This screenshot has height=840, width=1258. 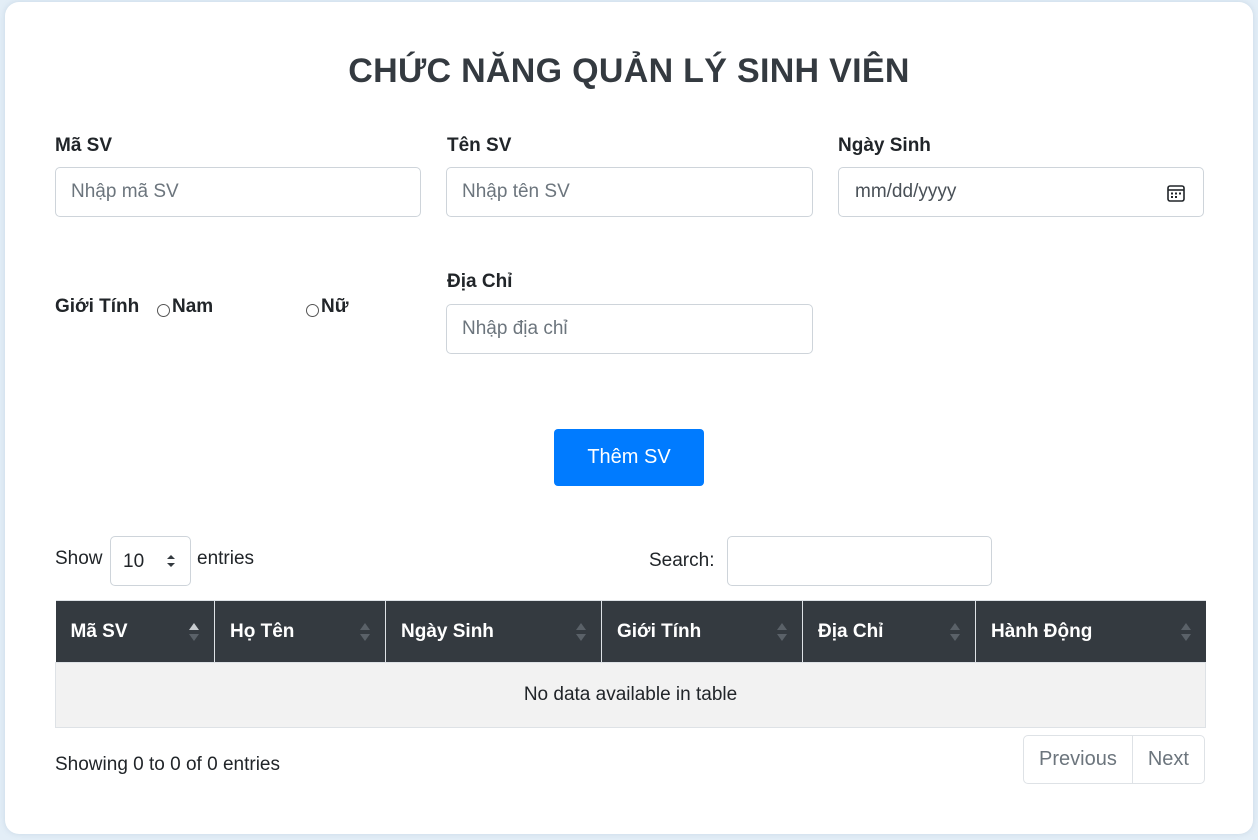 I want to click on column-header-label: Mã SV, so click(x=99, y=631).